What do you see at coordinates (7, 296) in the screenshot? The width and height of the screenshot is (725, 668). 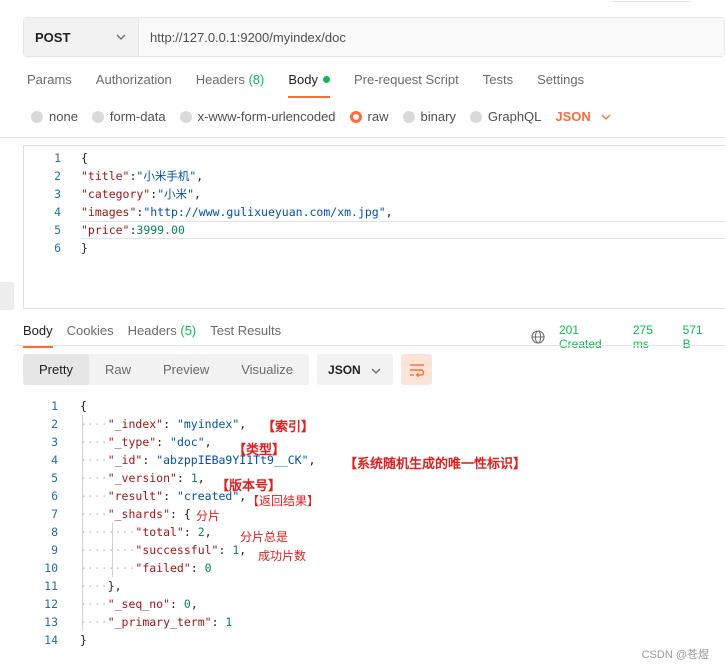 I see `sidebar-edge` at bounding box center [7, 296].